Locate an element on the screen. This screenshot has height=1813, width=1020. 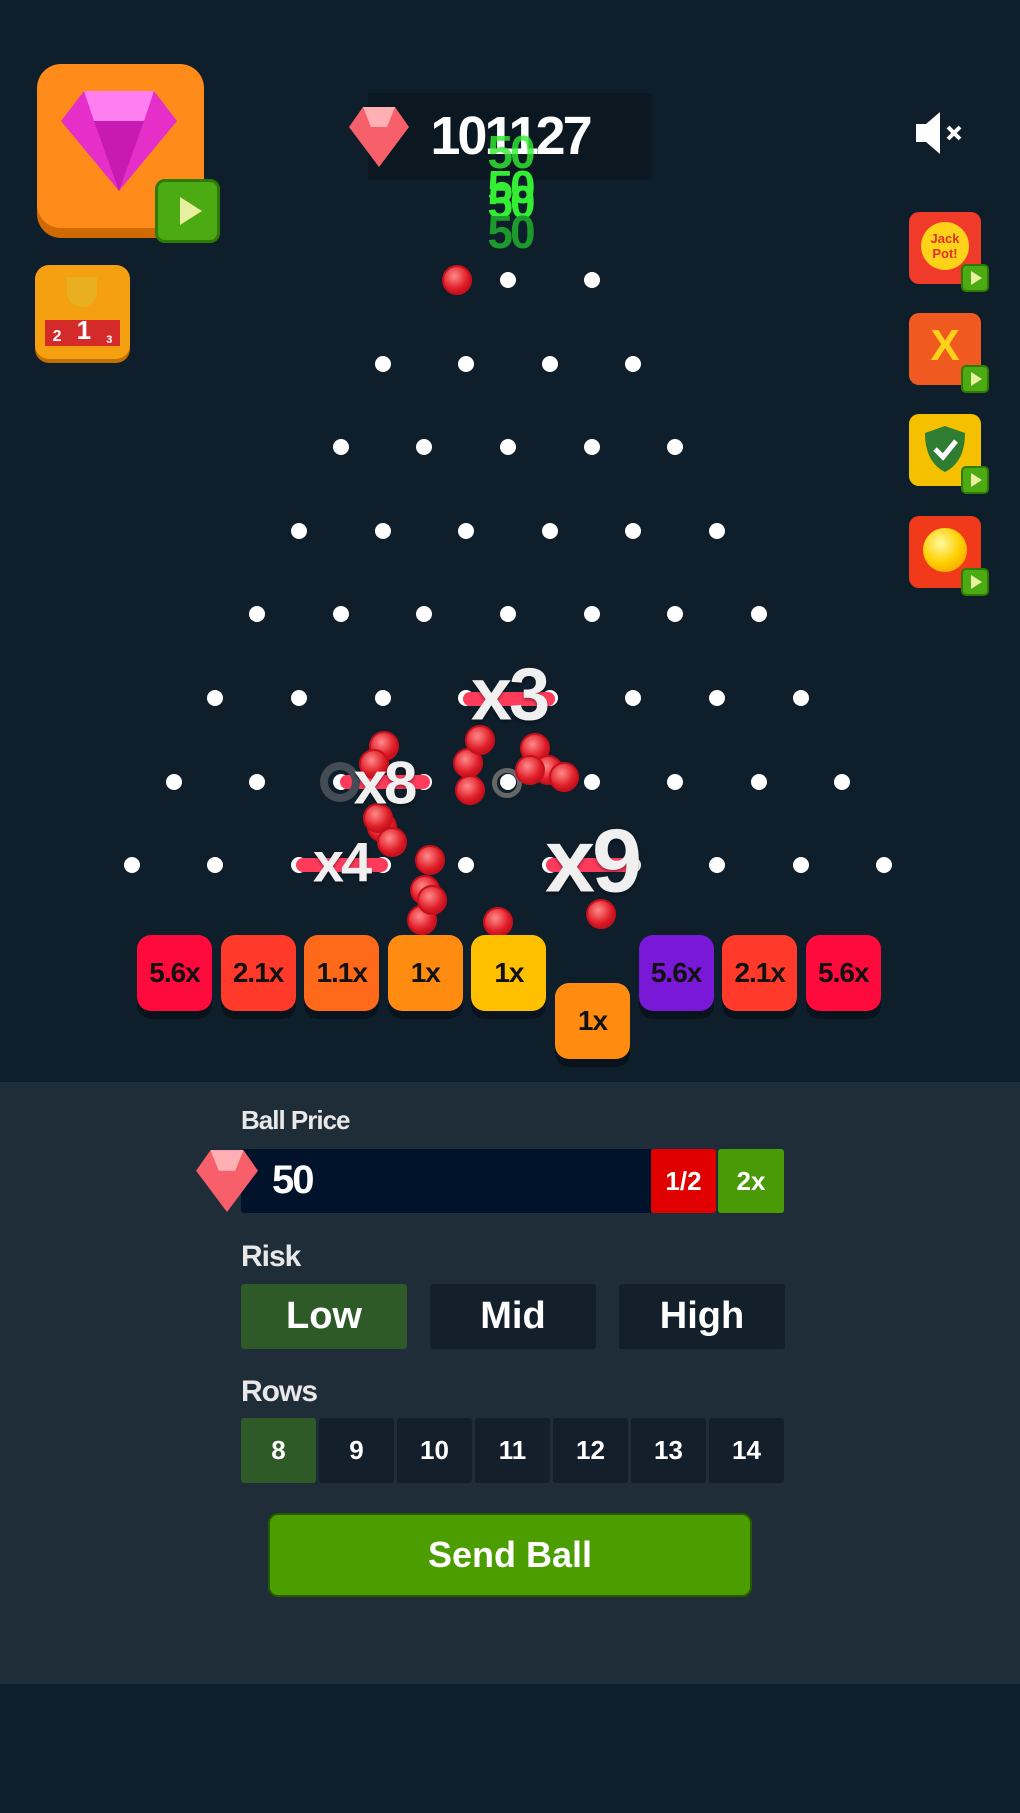
trophy-icon is located at coordinates (82, 292).